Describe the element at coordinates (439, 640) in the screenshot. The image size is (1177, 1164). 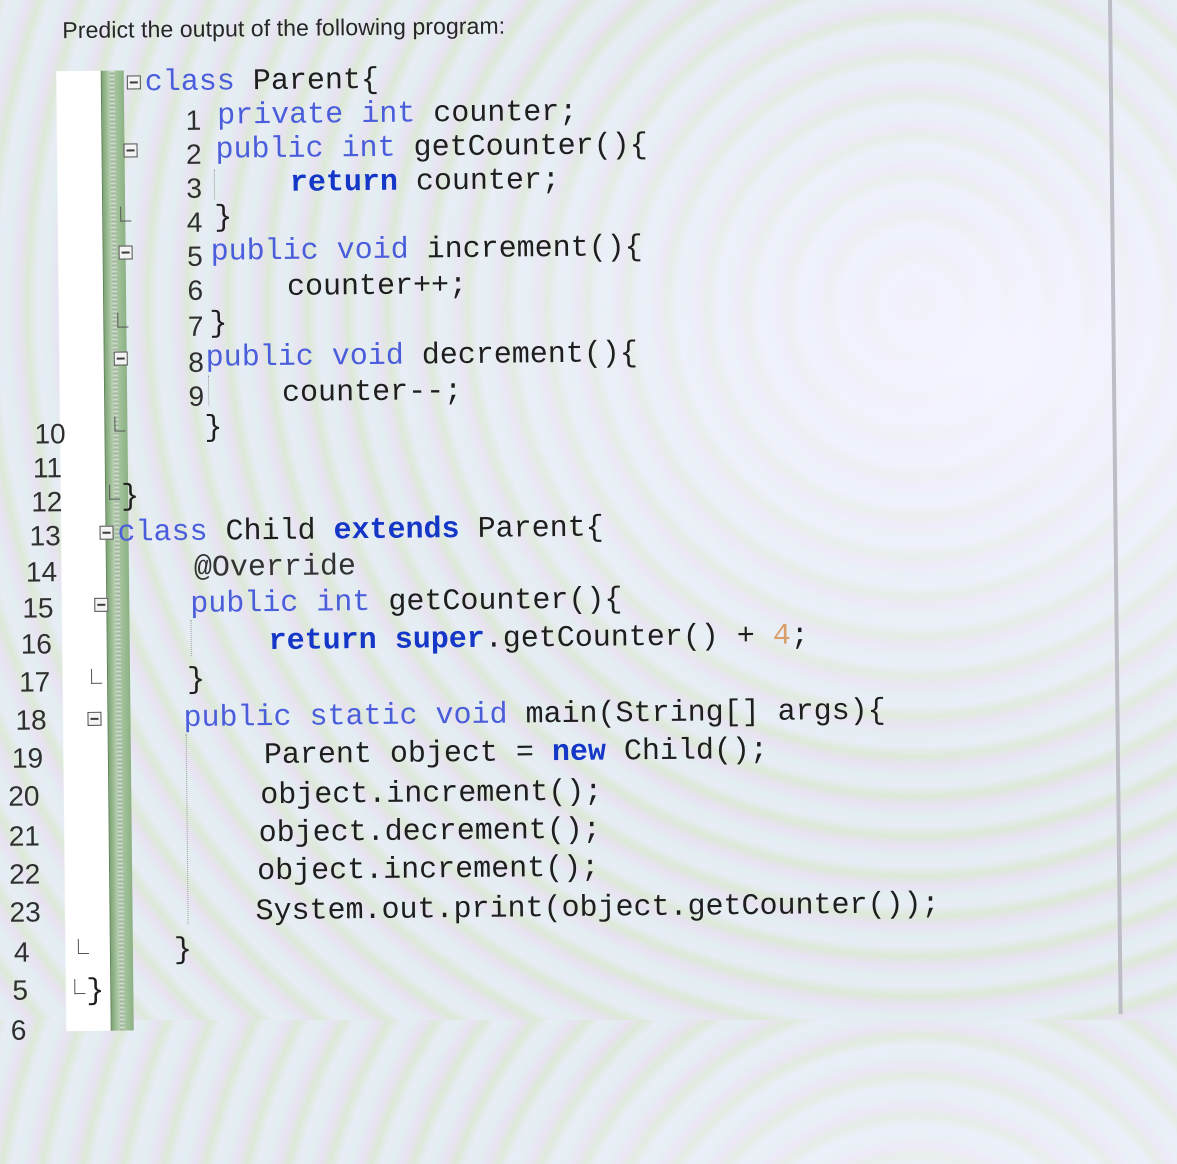
I see `keyword: super` at that location.